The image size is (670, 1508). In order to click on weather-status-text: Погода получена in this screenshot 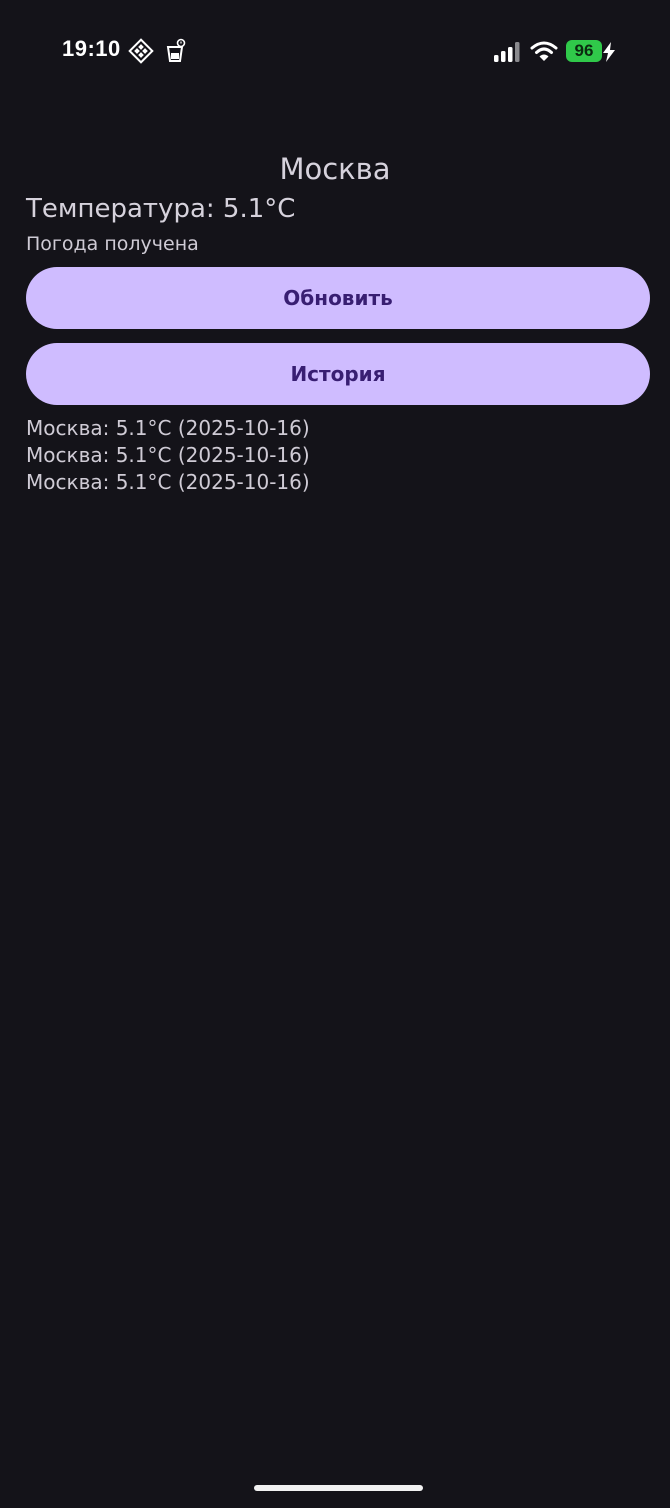, I will do `click(112, 244)`.